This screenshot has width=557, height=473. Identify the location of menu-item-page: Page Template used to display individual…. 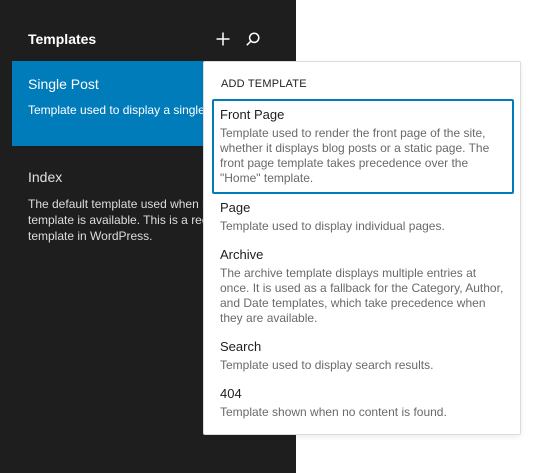
(363, 217).